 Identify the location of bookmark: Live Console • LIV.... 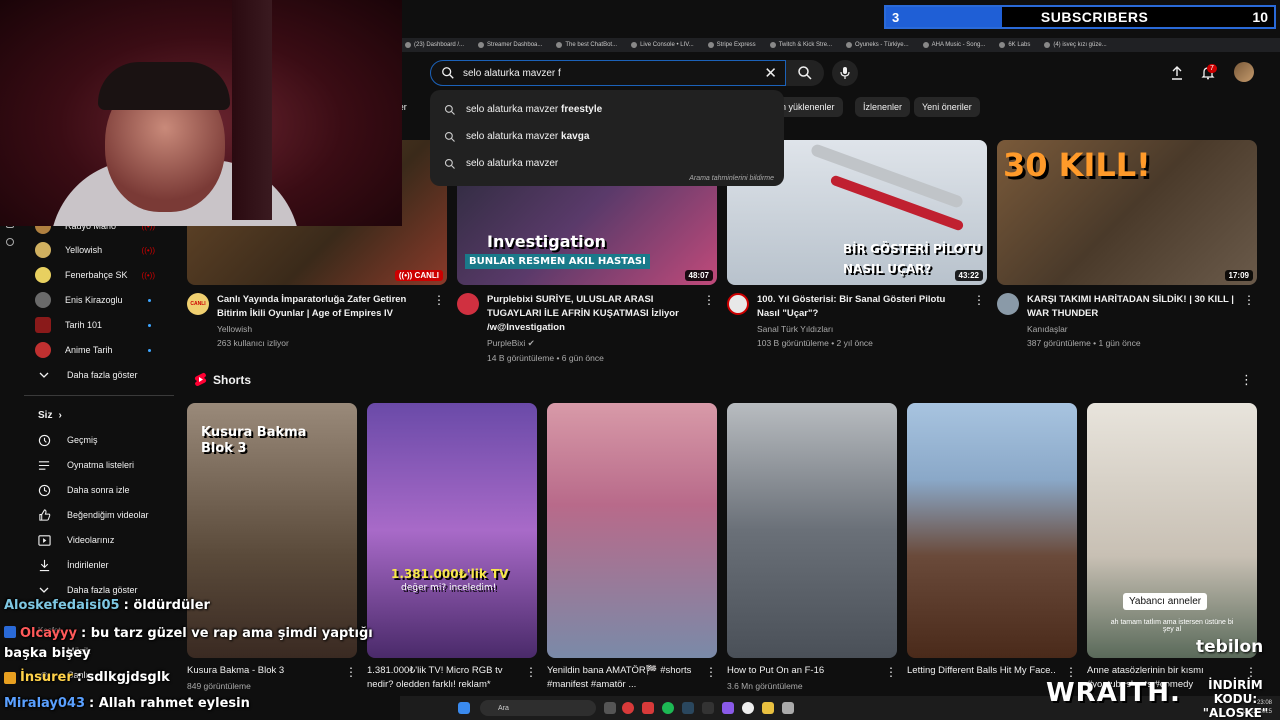
(662, 45).